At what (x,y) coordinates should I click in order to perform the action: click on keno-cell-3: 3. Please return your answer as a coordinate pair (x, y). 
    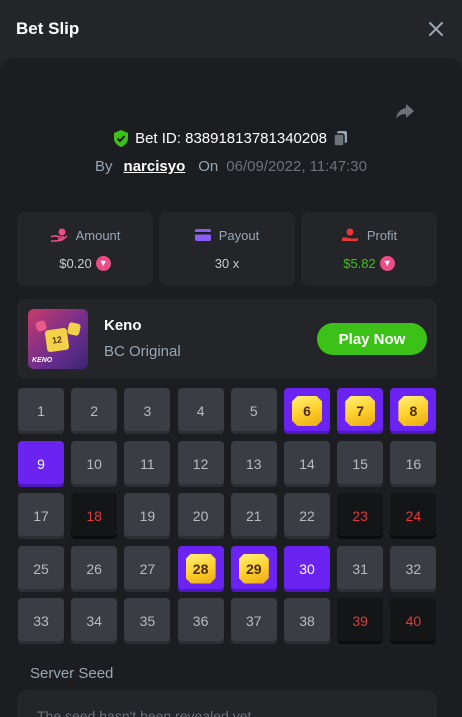
    Looking at the image, I should click on (147, 411).